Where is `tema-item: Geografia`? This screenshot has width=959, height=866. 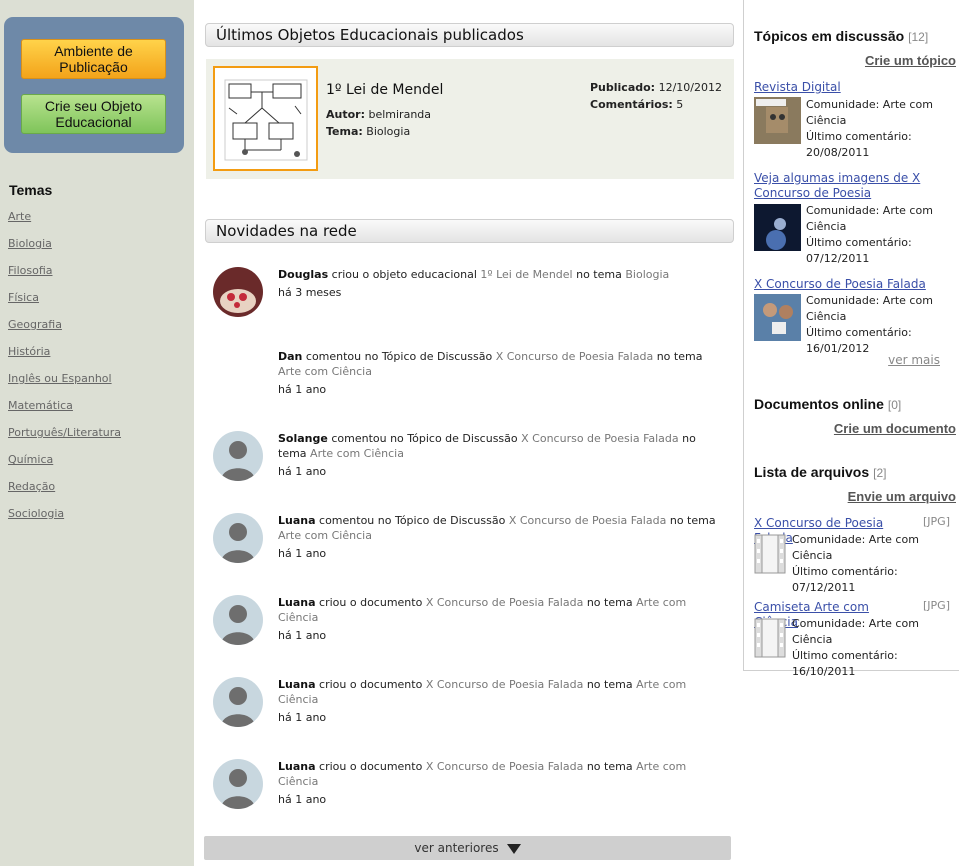 tema-item: Geografia is located at coordinates (64, 331).